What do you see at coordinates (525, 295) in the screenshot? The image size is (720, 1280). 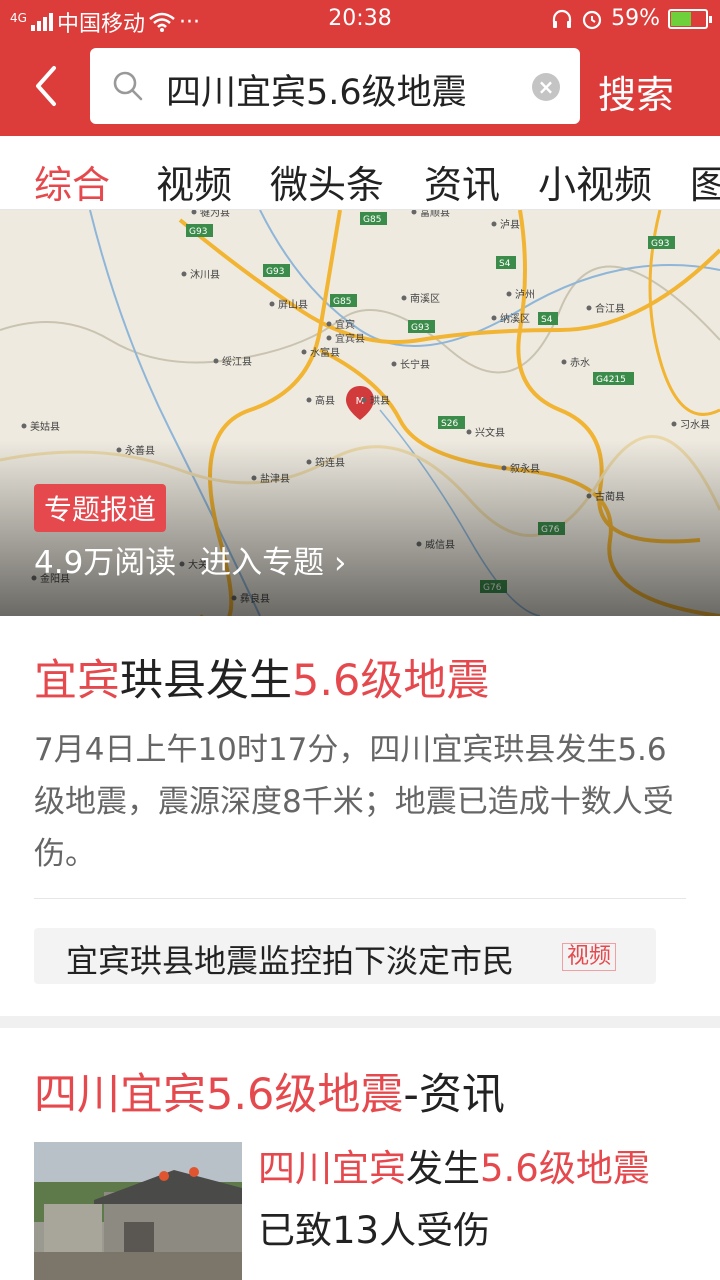 I see `map-place-label: 泸州` at bounding box center [525, 295].